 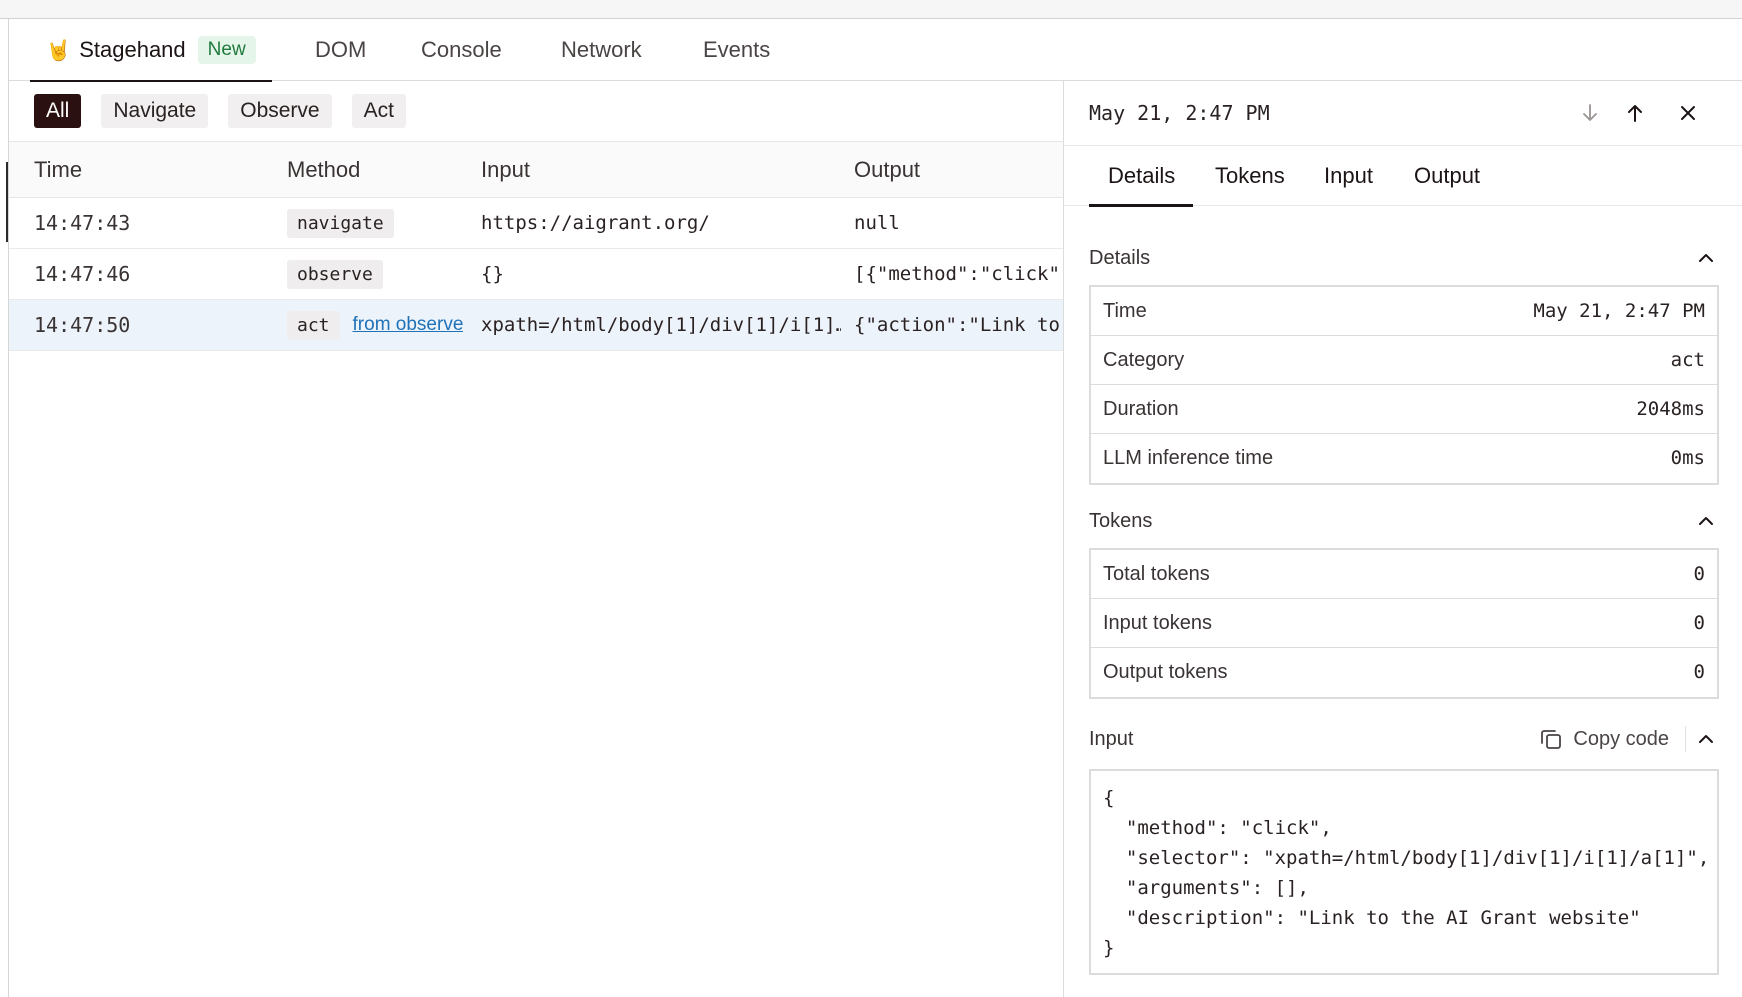 I want to click on tab-events: Events, so click(x=736, y=50).